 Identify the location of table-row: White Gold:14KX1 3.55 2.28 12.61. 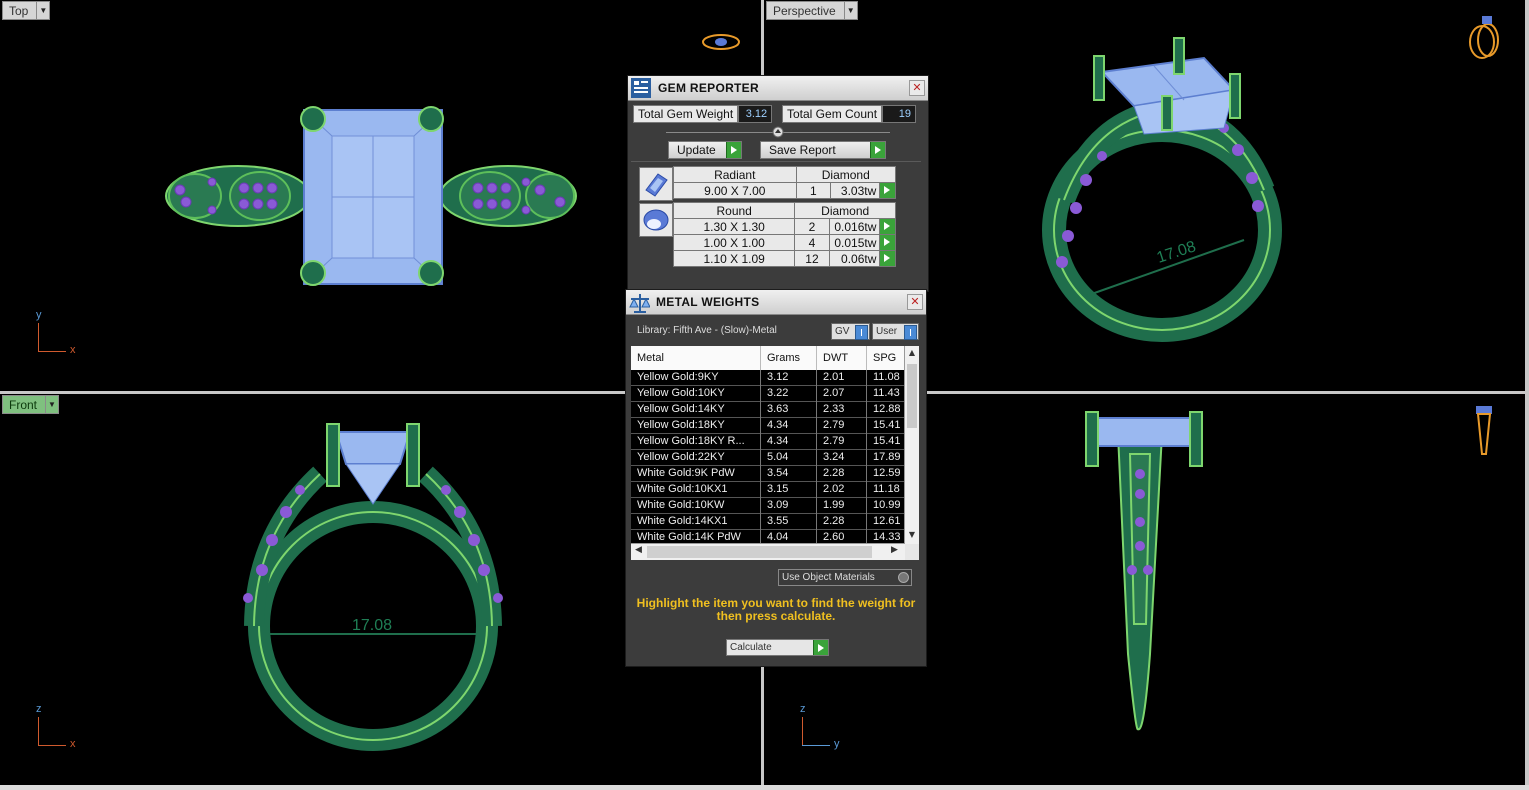
(768, 522).